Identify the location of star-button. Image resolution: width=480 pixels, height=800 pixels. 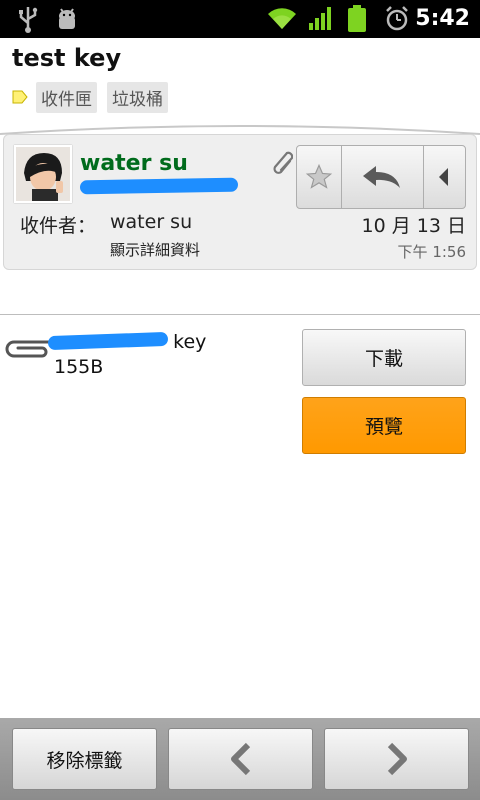
(320, 177).